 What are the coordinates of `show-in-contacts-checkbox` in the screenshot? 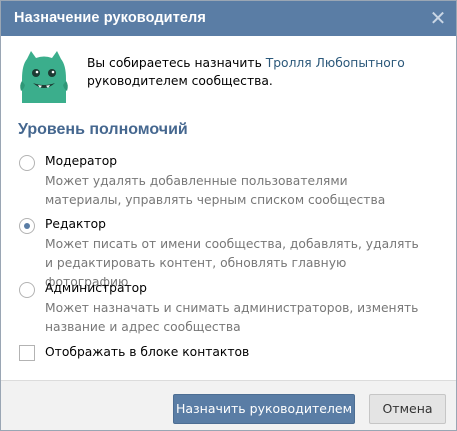 It's located at (27, 353).